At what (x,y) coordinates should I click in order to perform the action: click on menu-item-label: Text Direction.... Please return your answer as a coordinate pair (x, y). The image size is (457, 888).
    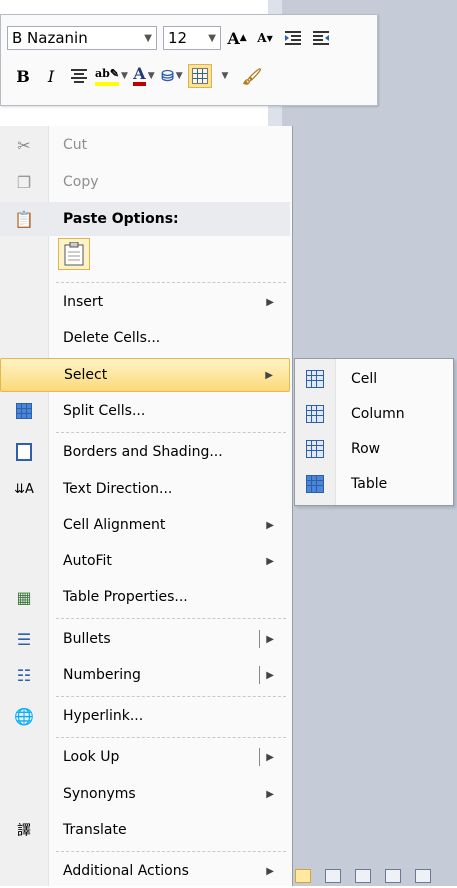
    Looking at the image, I should click on (118, 489).